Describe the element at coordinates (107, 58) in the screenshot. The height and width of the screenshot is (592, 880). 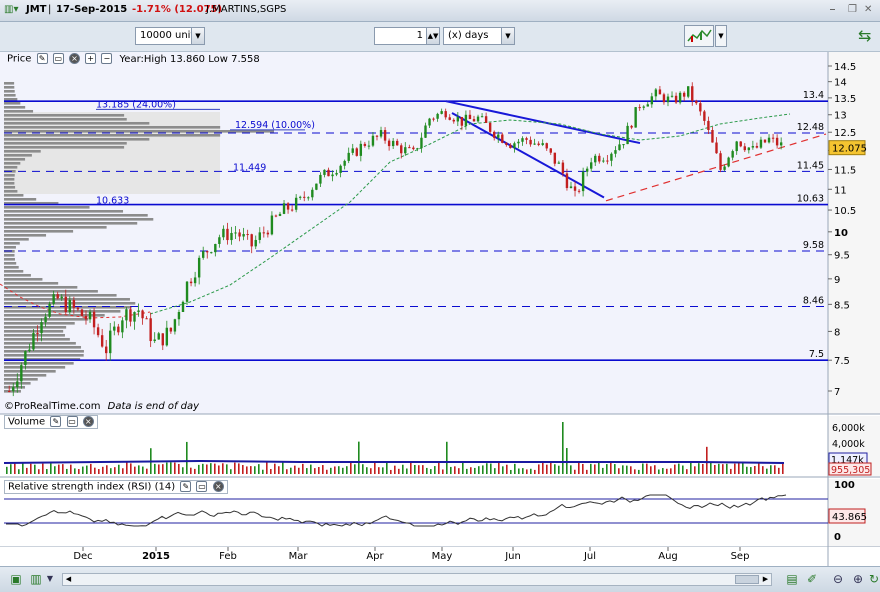
I see `zoom-out-icon: −` at that location.